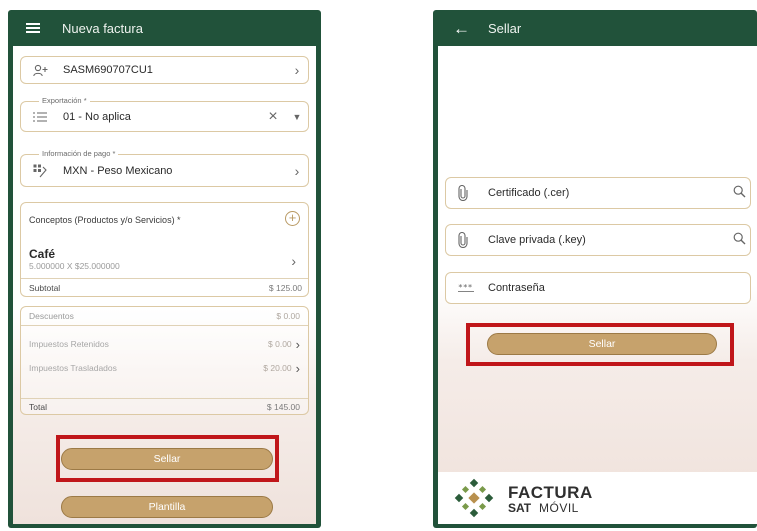 Image resolution: width=757 pixels, height=531 pixels. I want to click on app-bar: Nueva factura, so click(164, 28).